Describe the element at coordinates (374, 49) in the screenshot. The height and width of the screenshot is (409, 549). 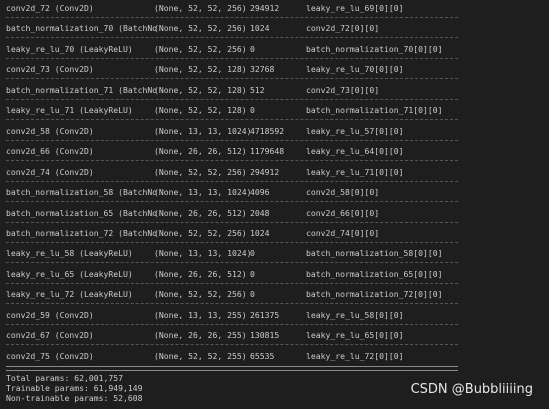
I see `connected-to-cell: batch_normalization_70[0][0]` at that location.